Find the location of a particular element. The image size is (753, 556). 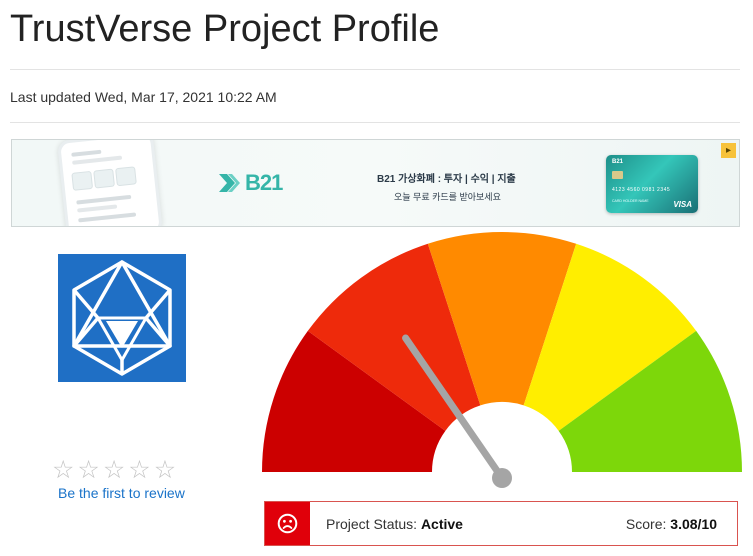

last-updated: Last updated Wed, Mar 17, 2021 10:22 AM is located at coordinates (143, 97).